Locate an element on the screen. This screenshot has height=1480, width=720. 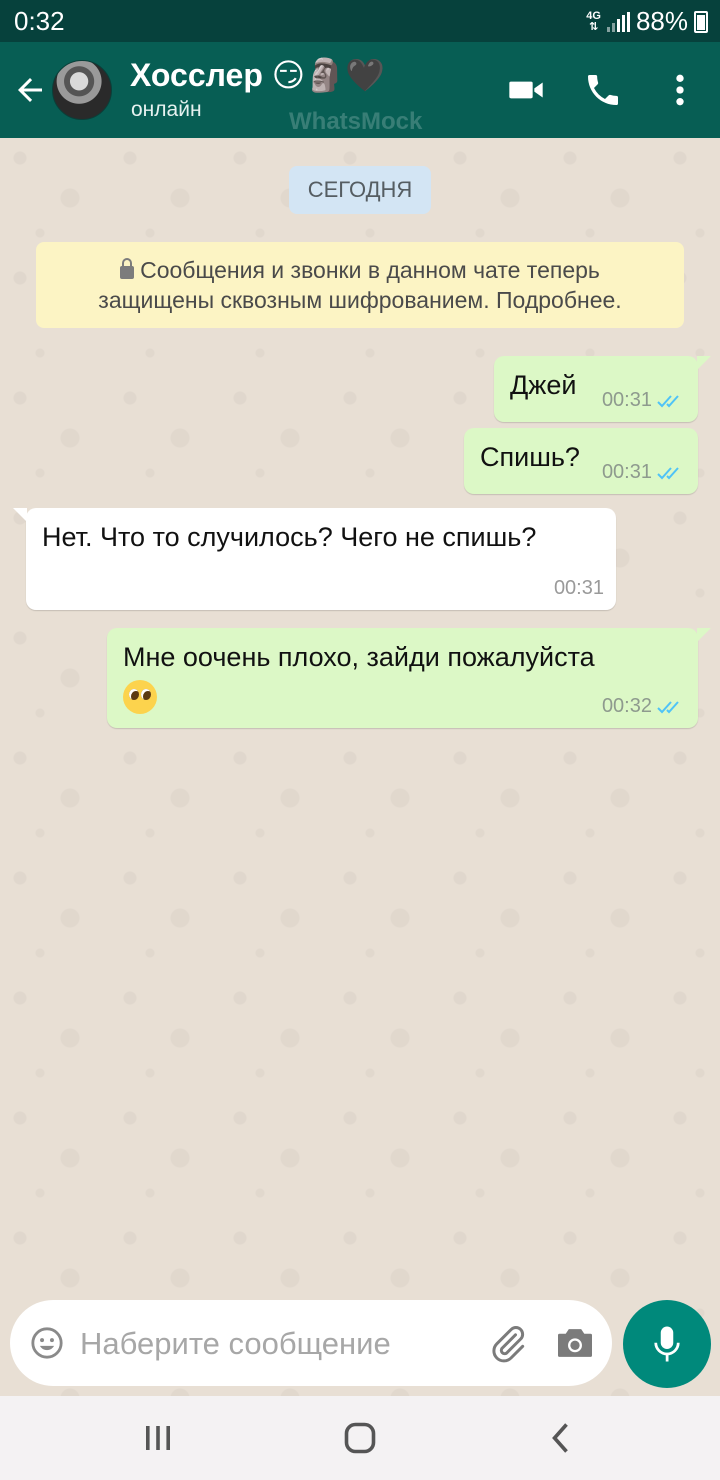
back-arrow-icon is located at coordinates (30, 90).